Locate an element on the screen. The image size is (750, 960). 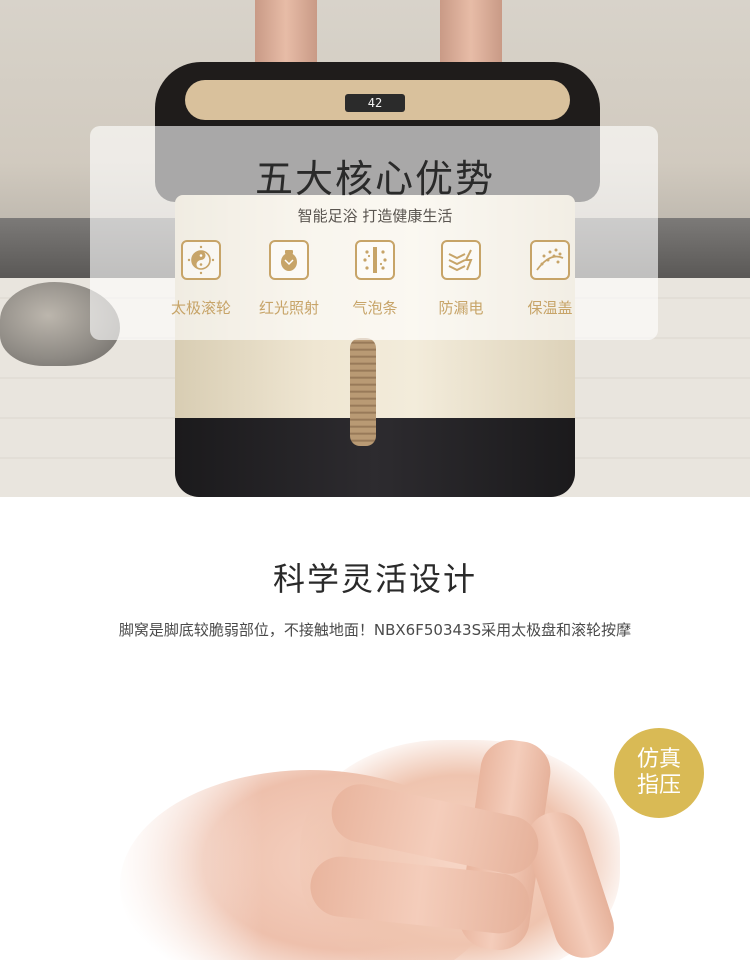
feature-label: 气泡条 is located at coordinates (375, 308).